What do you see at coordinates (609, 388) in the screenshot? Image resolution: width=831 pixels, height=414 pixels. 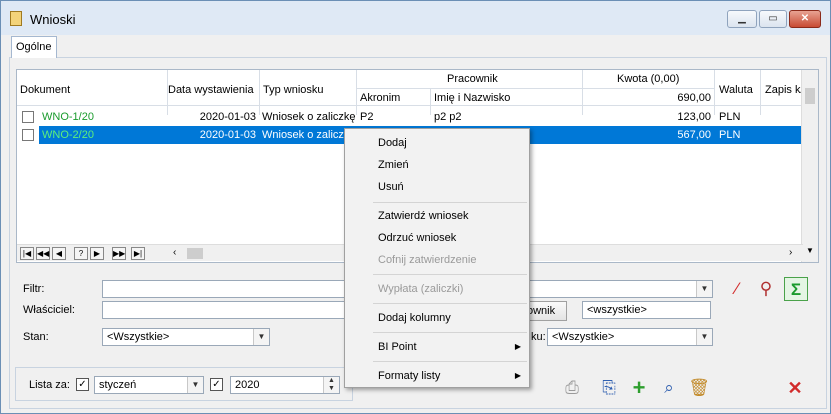 I see `open-document-icon: ⎘` at bounding box center [609, 388].